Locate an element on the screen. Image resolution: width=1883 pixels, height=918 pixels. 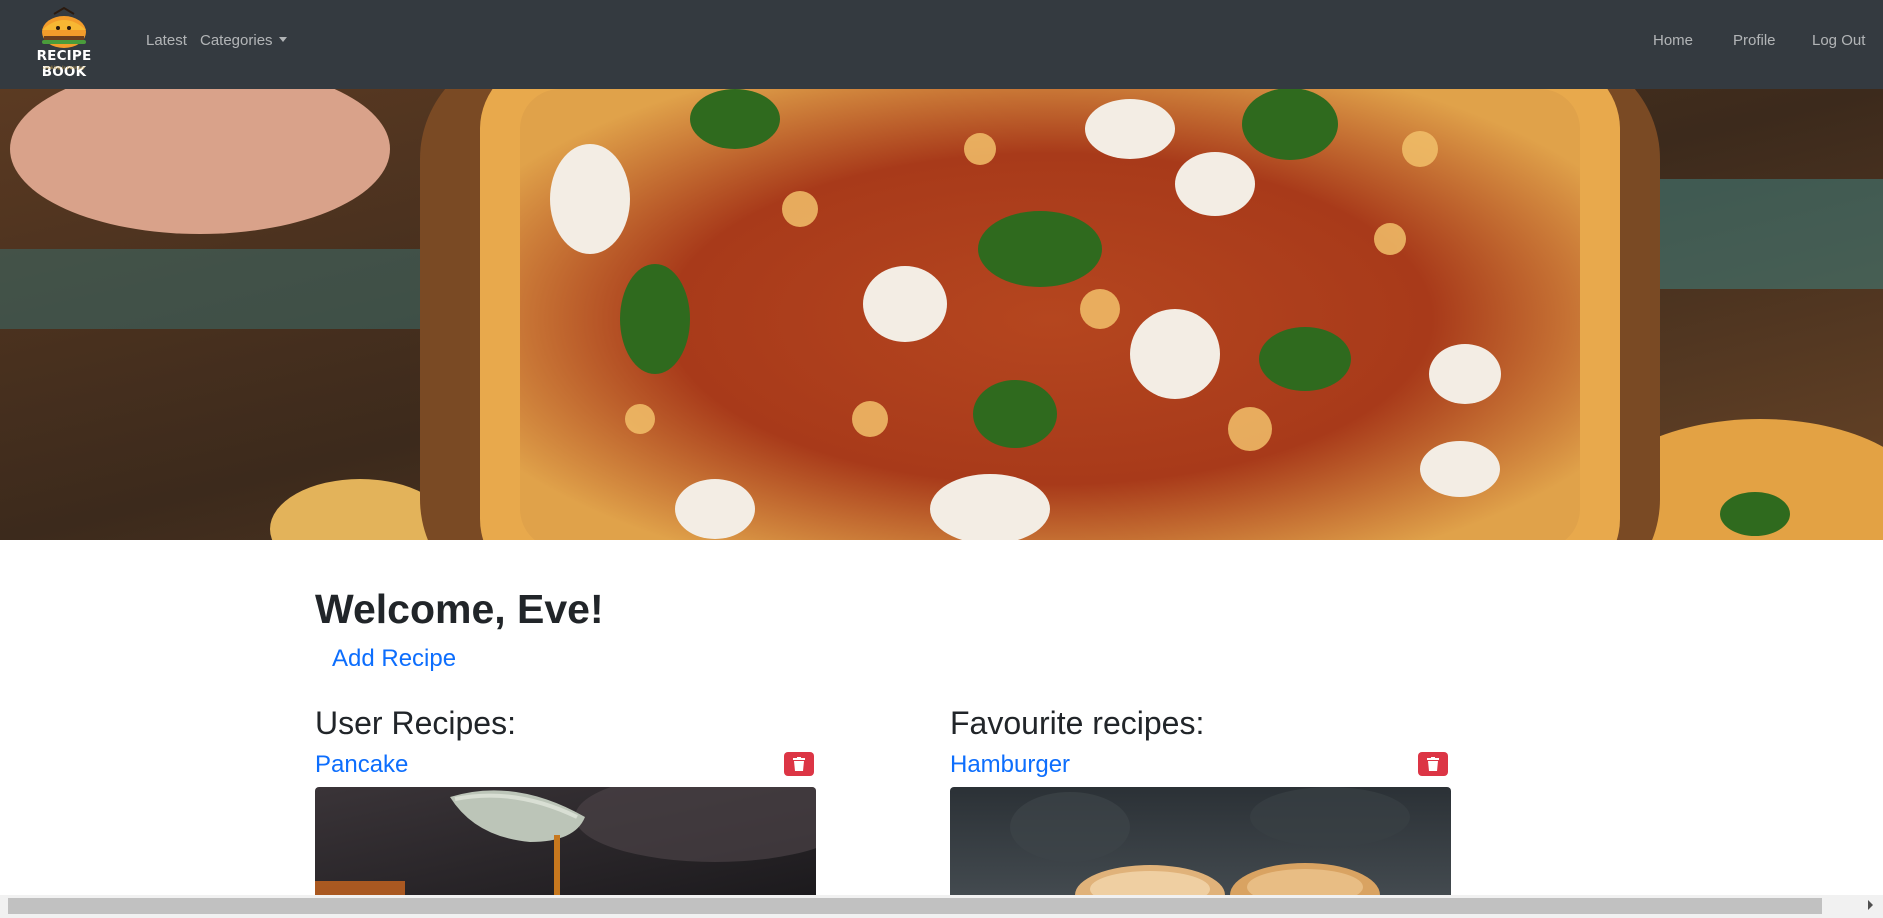
recipe-image-hamburger is located at coordinates (1200, 841).